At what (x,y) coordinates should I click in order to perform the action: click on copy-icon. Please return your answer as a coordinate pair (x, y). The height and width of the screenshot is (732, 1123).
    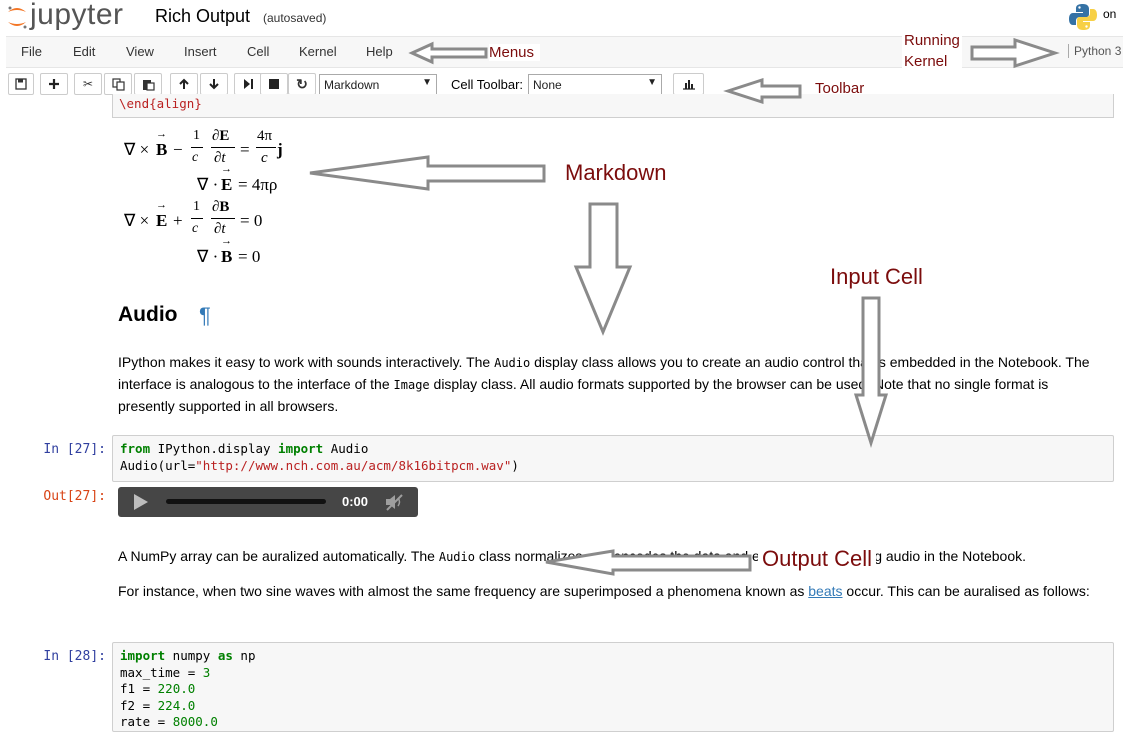
    Looking at the image, I should click on (118, 84).